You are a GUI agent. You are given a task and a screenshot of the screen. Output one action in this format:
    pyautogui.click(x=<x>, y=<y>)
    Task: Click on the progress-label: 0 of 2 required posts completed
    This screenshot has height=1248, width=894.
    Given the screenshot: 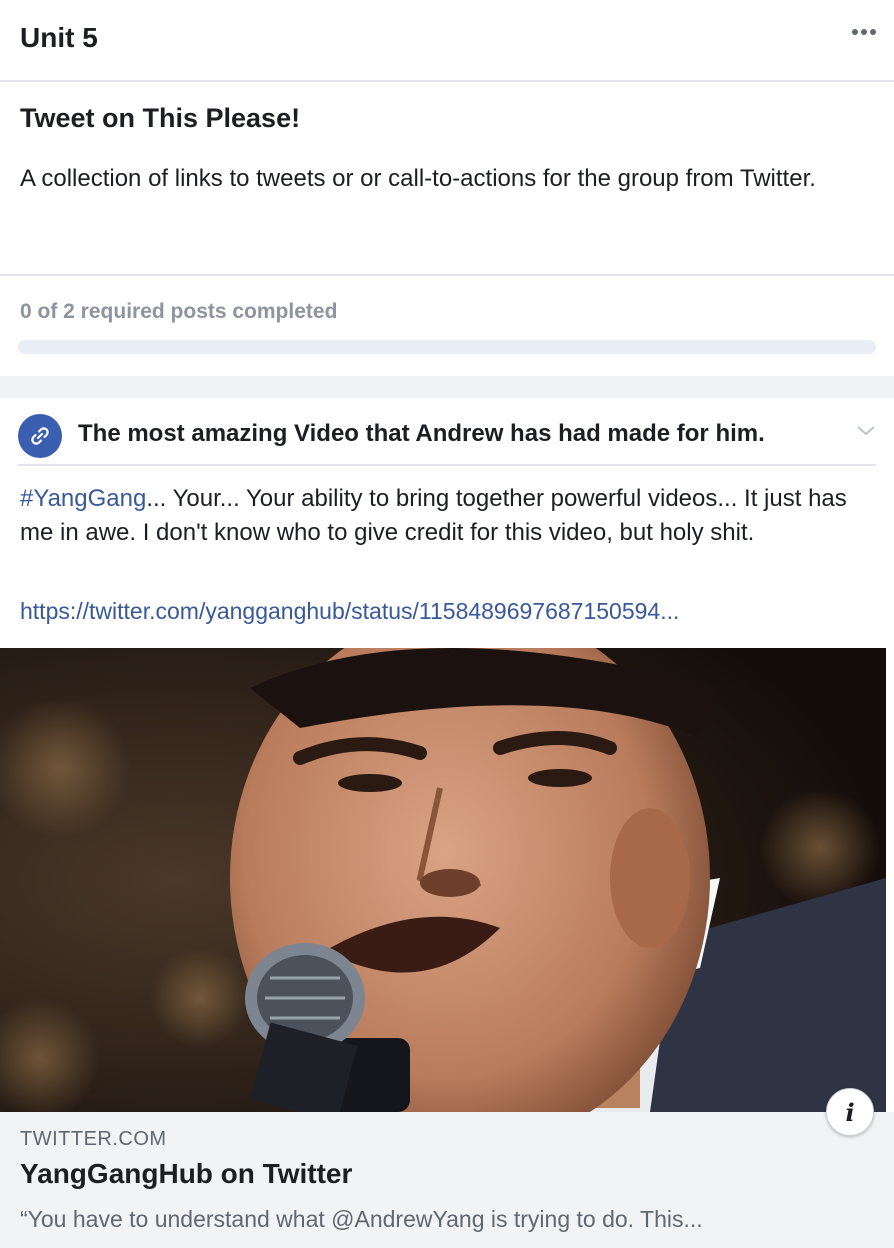 What is the action you would take?
    pyautogui.click(x=179, y=311)
    